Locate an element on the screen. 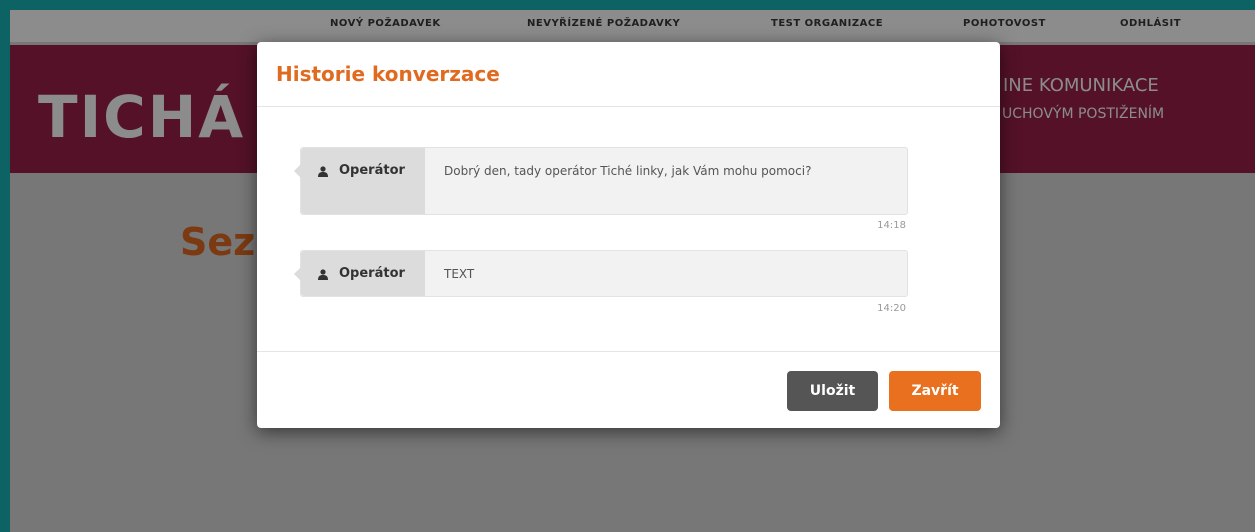  message-timestamp: 14:18 is located at coordinates (891, 225).